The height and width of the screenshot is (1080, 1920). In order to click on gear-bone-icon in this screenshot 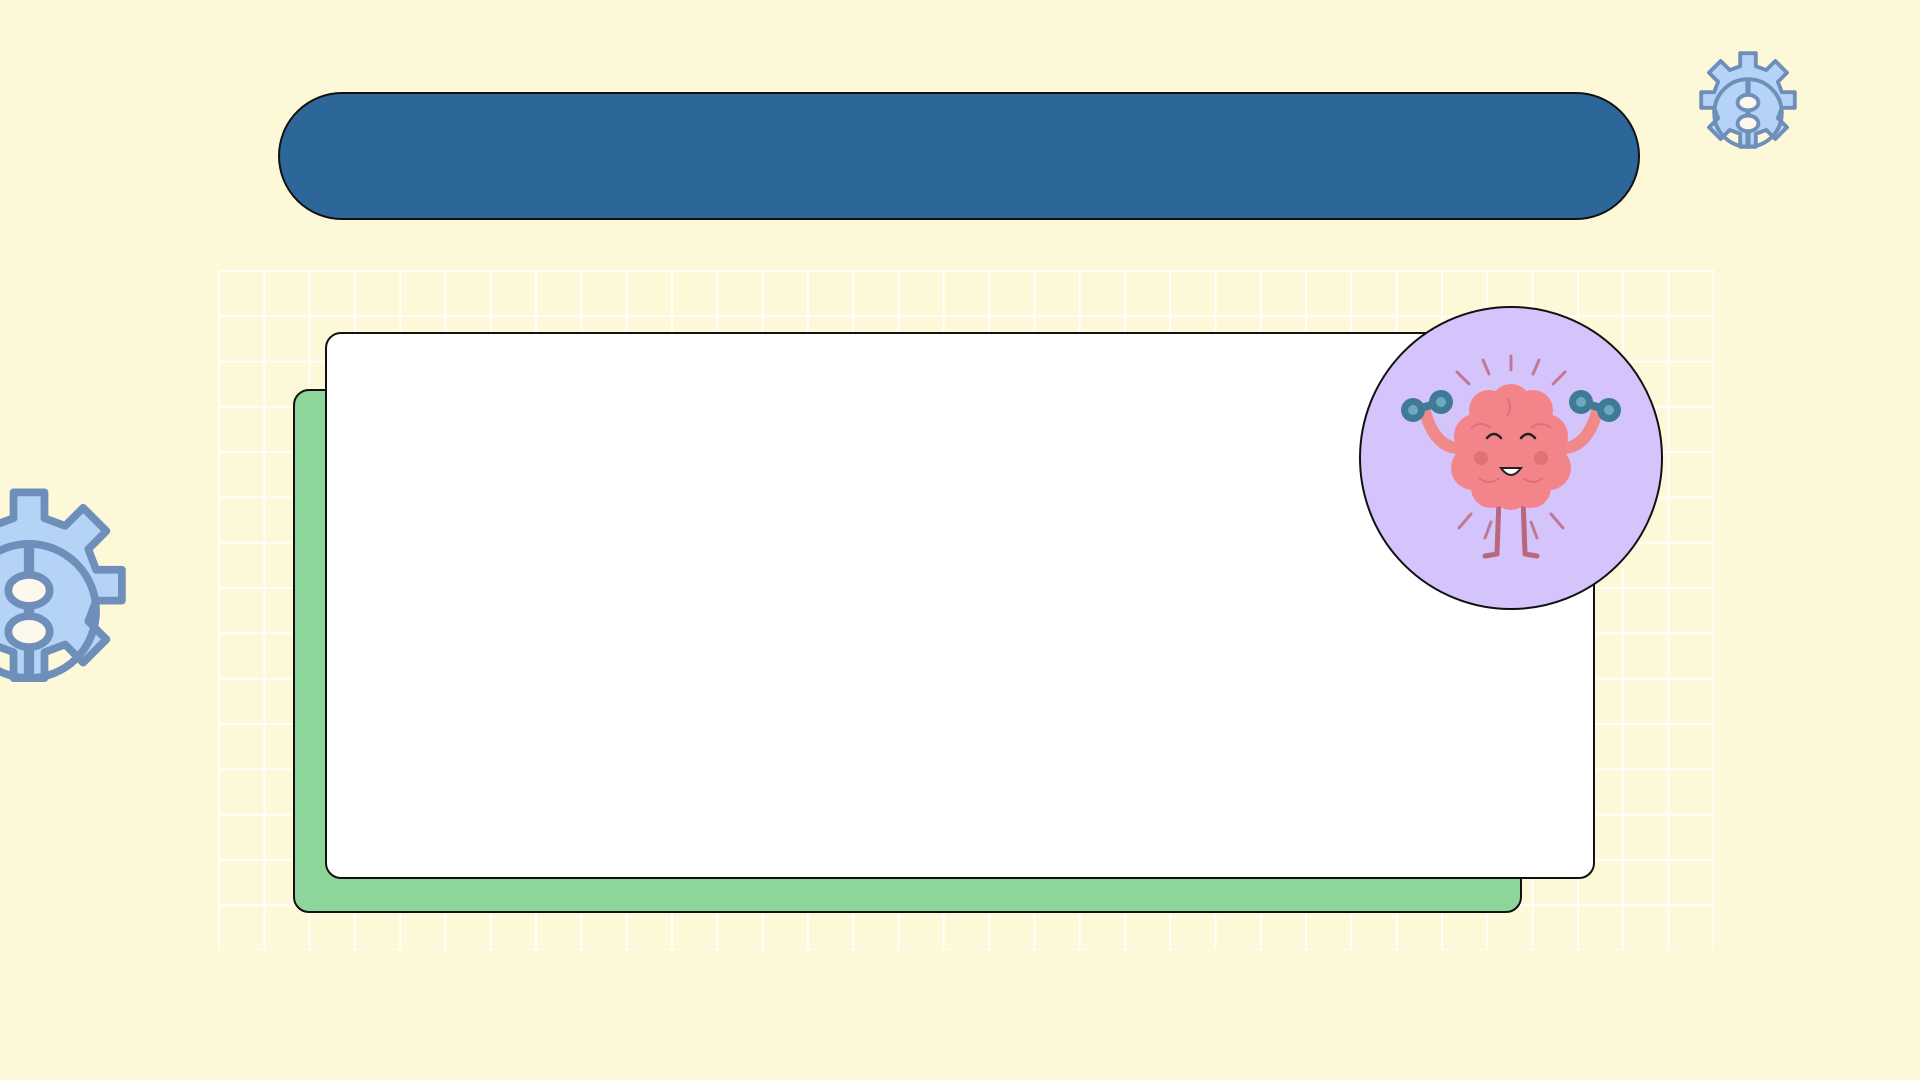, I will do `click(1748, 100)`.